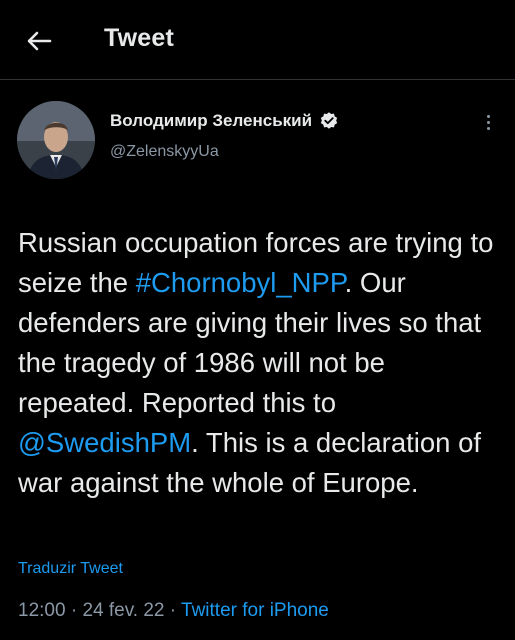 The image size is (515, 640). What do you see at coordinates (257, 40) in the screenshot?
I see `top-bar: Tweet` at bounding box center [257, 40].